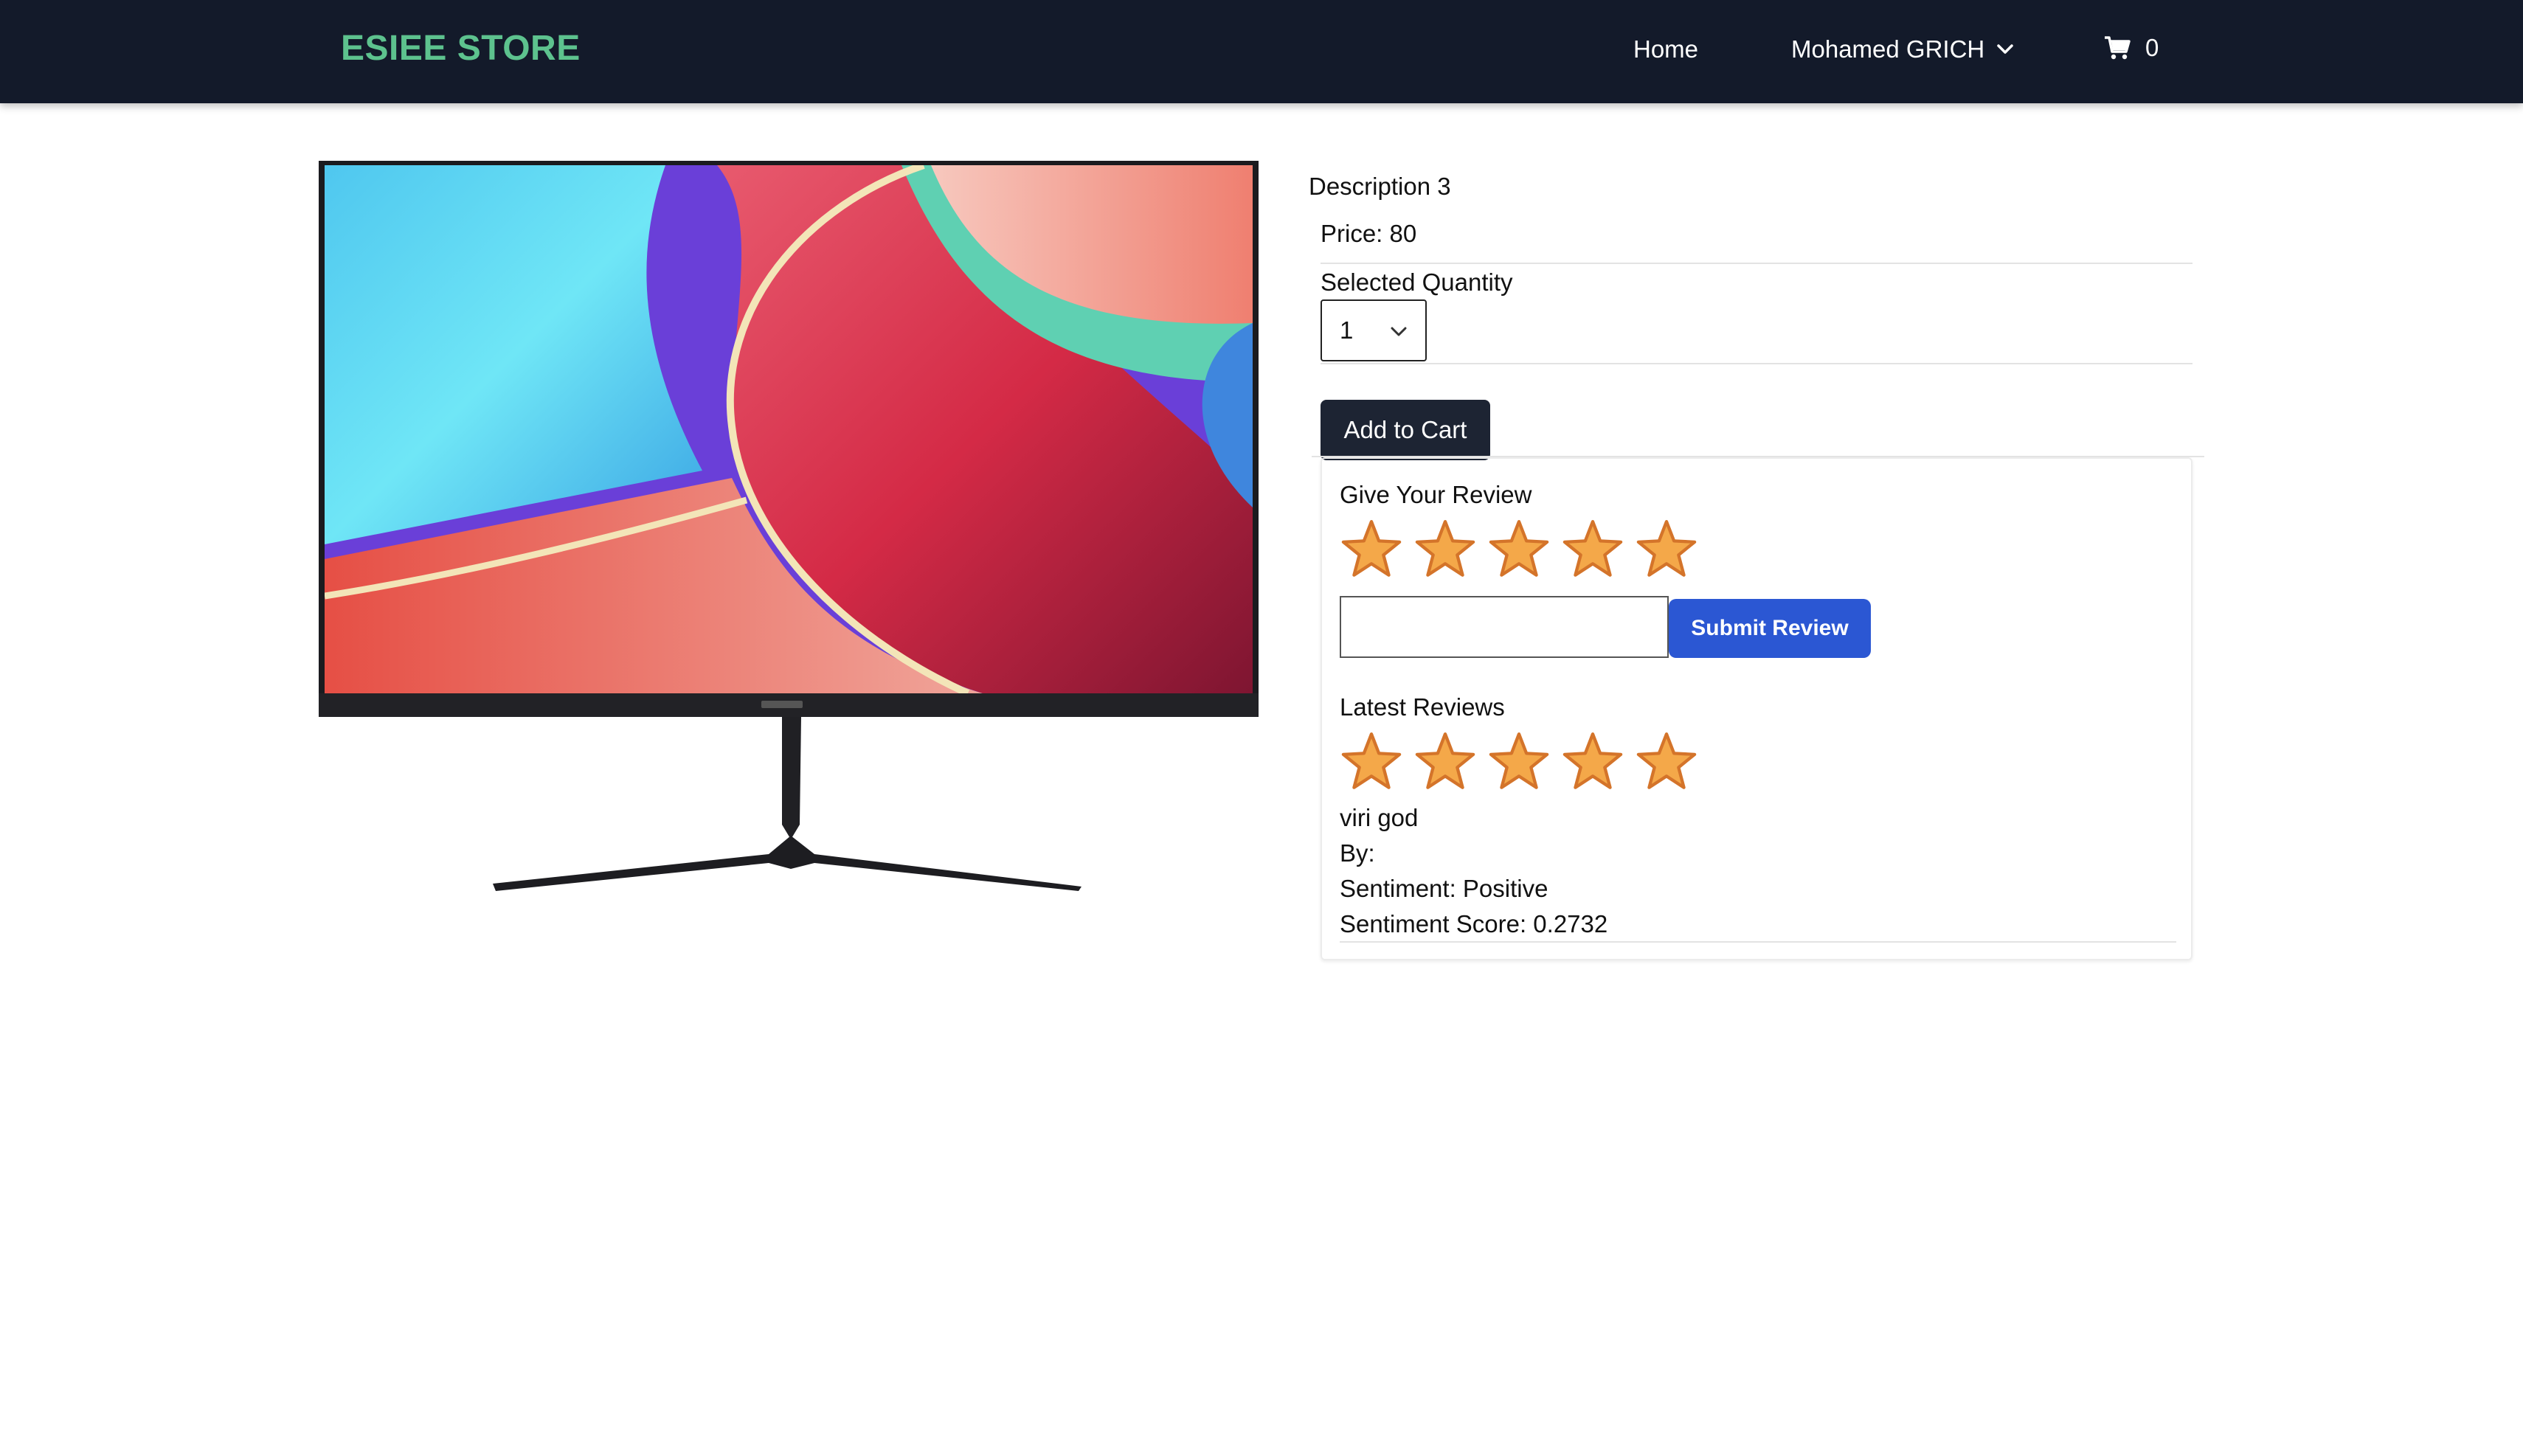 This screenshot has width=2523, height=1456. I want to click on add-to-cart-row: Add to Cart, so click(1757, 412).